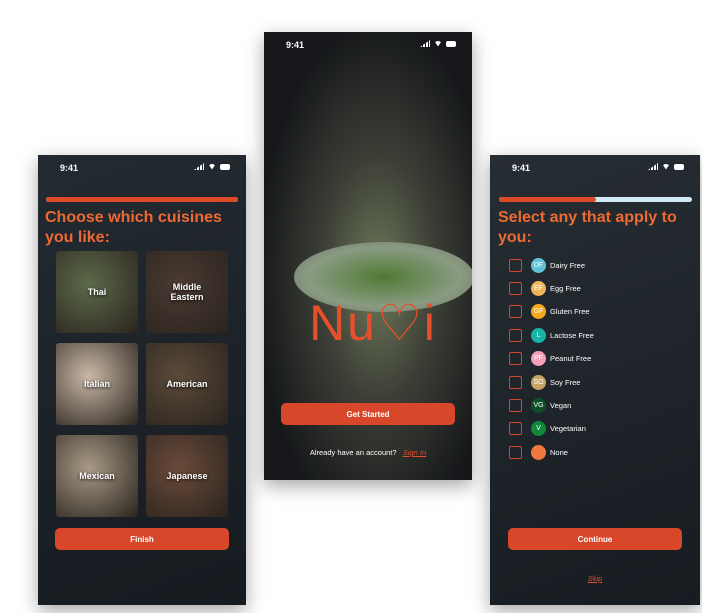 This screenshot has width=702, height=613. I want to click on finish-button: Finish, so click(142, 539).